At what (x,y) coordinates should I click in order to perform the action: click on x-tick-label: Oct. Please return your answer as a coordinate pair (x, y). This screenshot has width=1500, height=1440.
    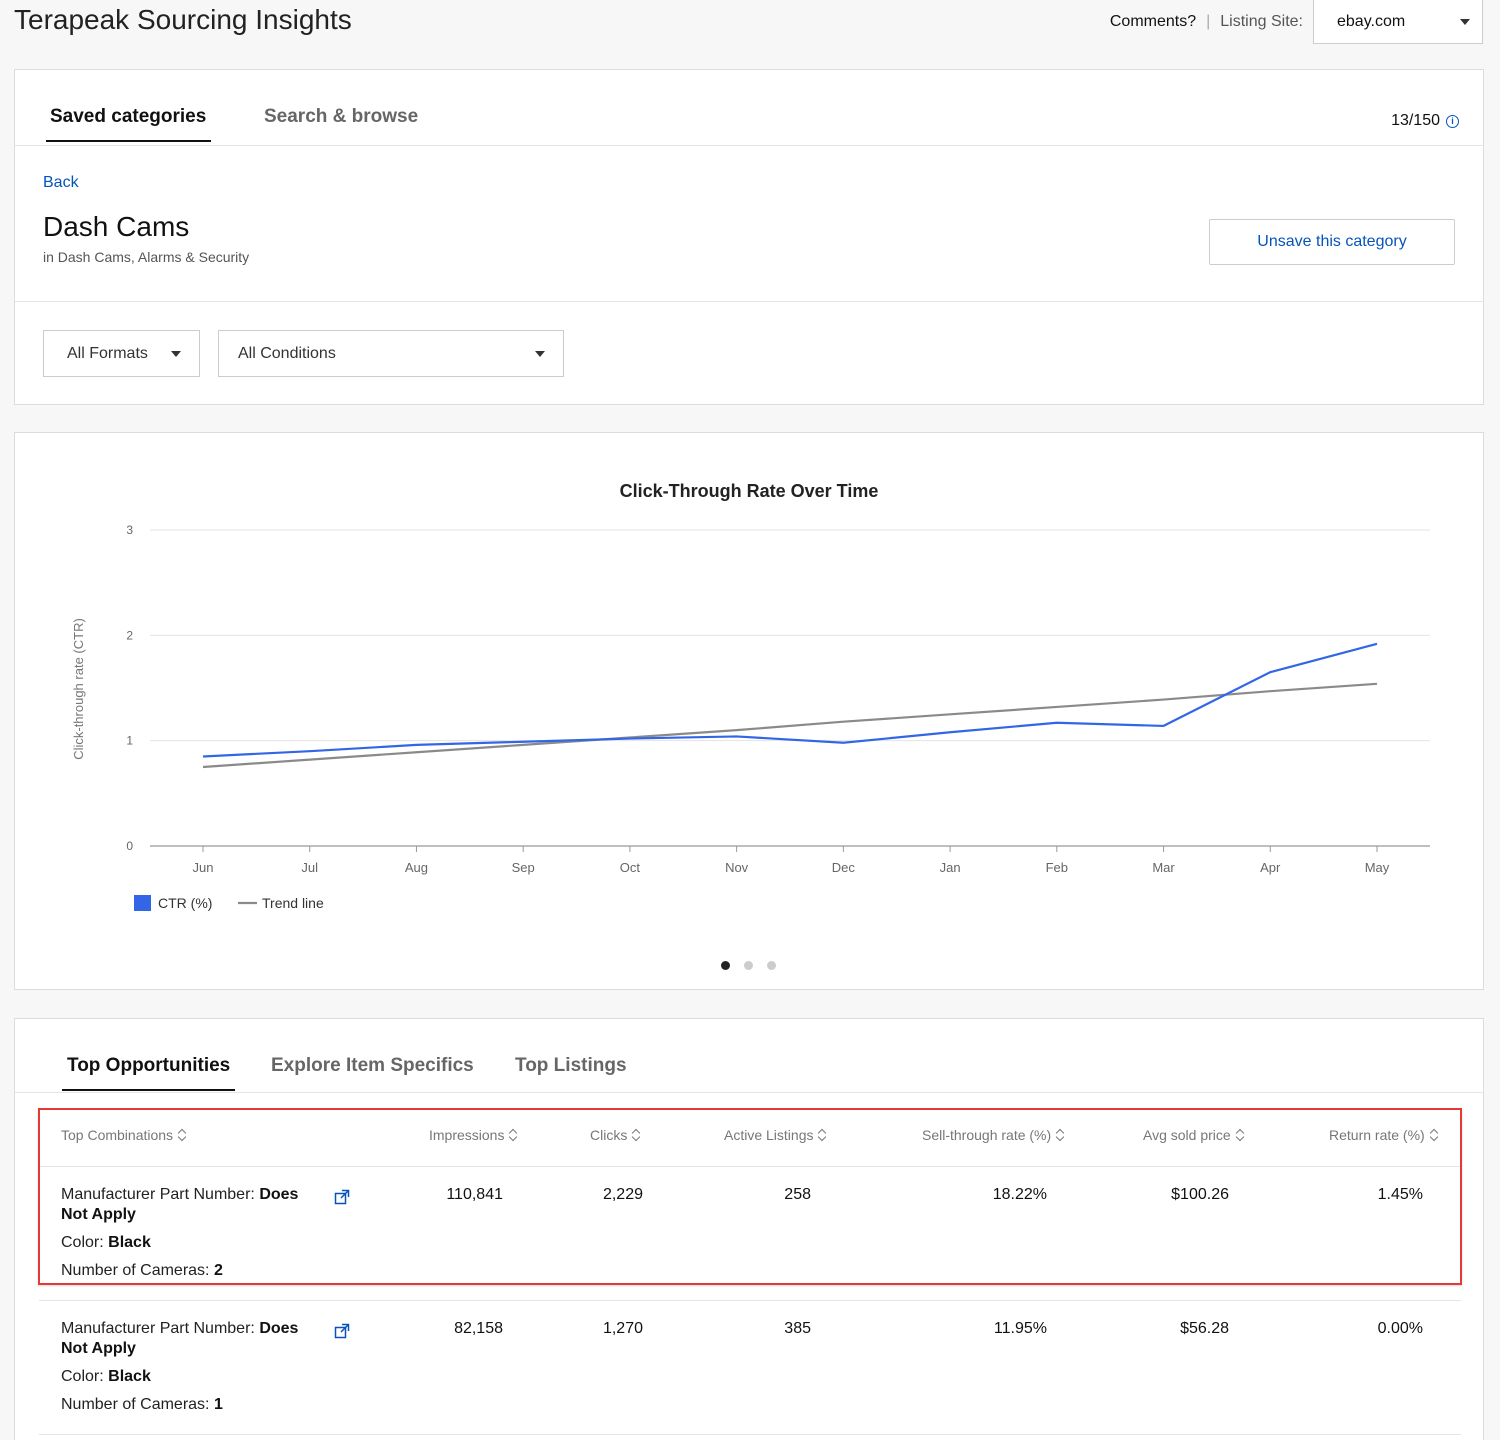
    Looking at the image, I should click on (630, 867).